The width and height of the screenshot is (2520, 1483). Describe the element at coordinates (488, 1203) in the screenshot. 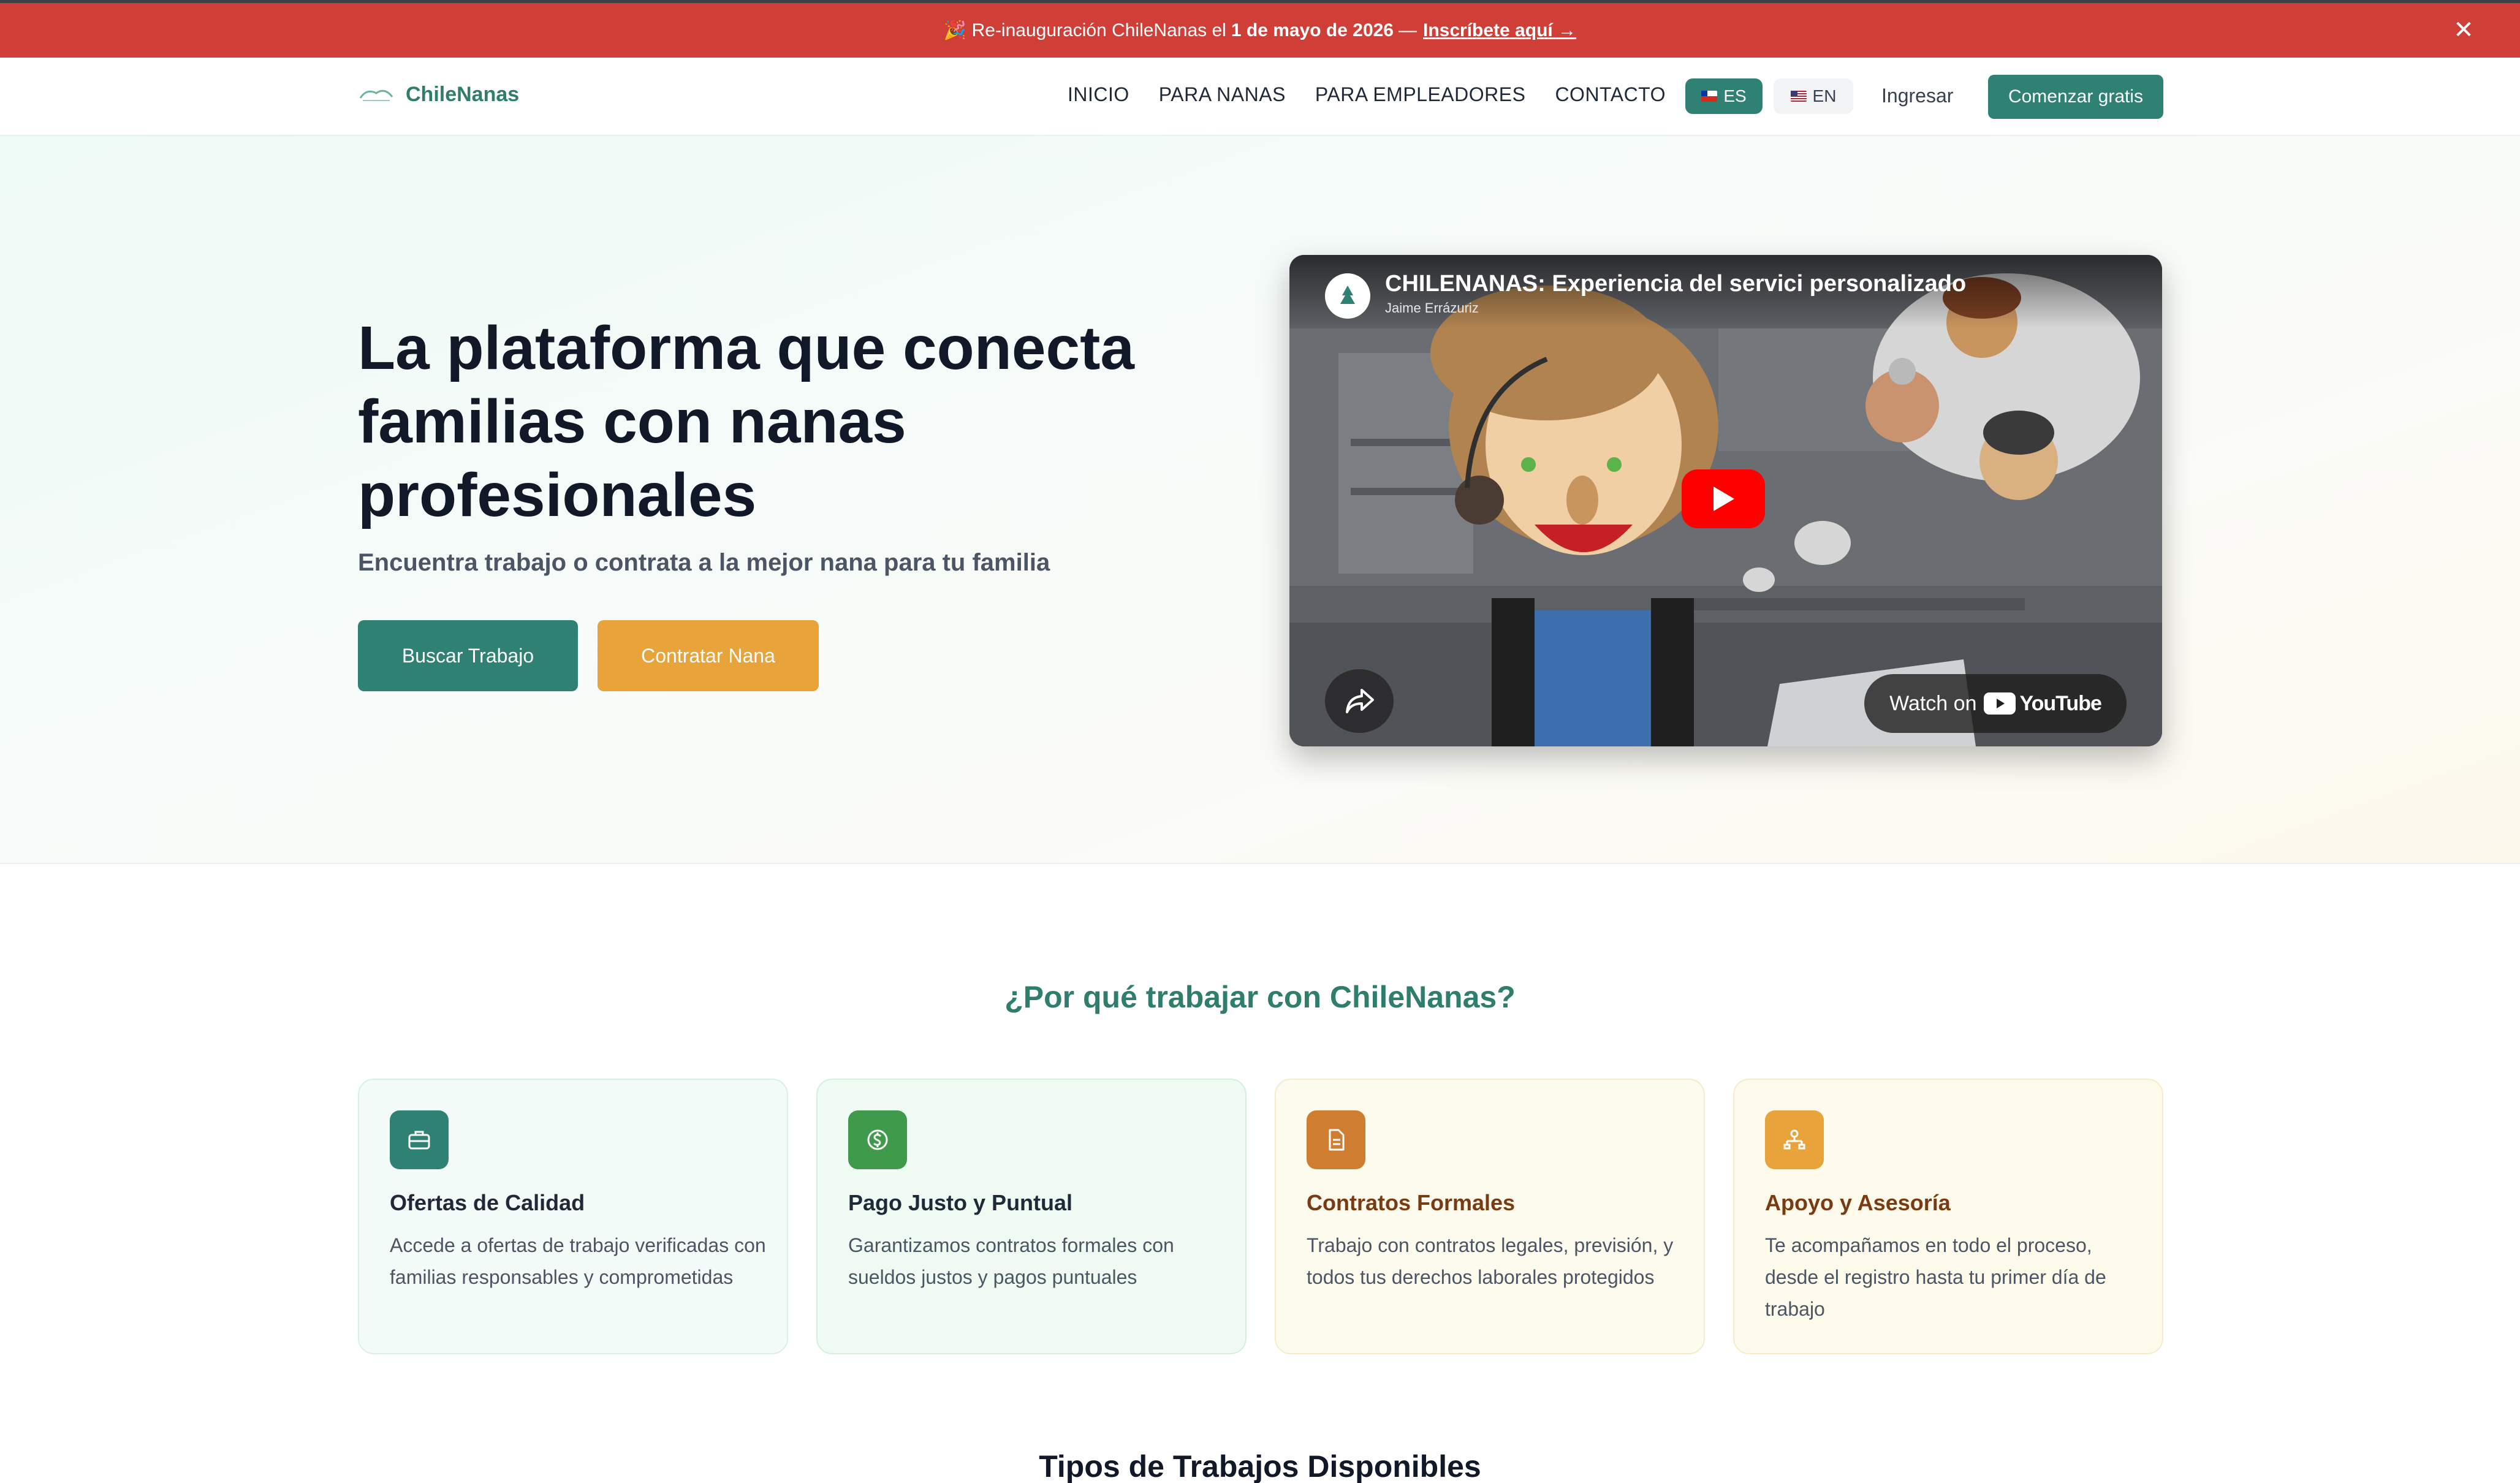

I see `card-title: Ofertas de Calidad` at that location.